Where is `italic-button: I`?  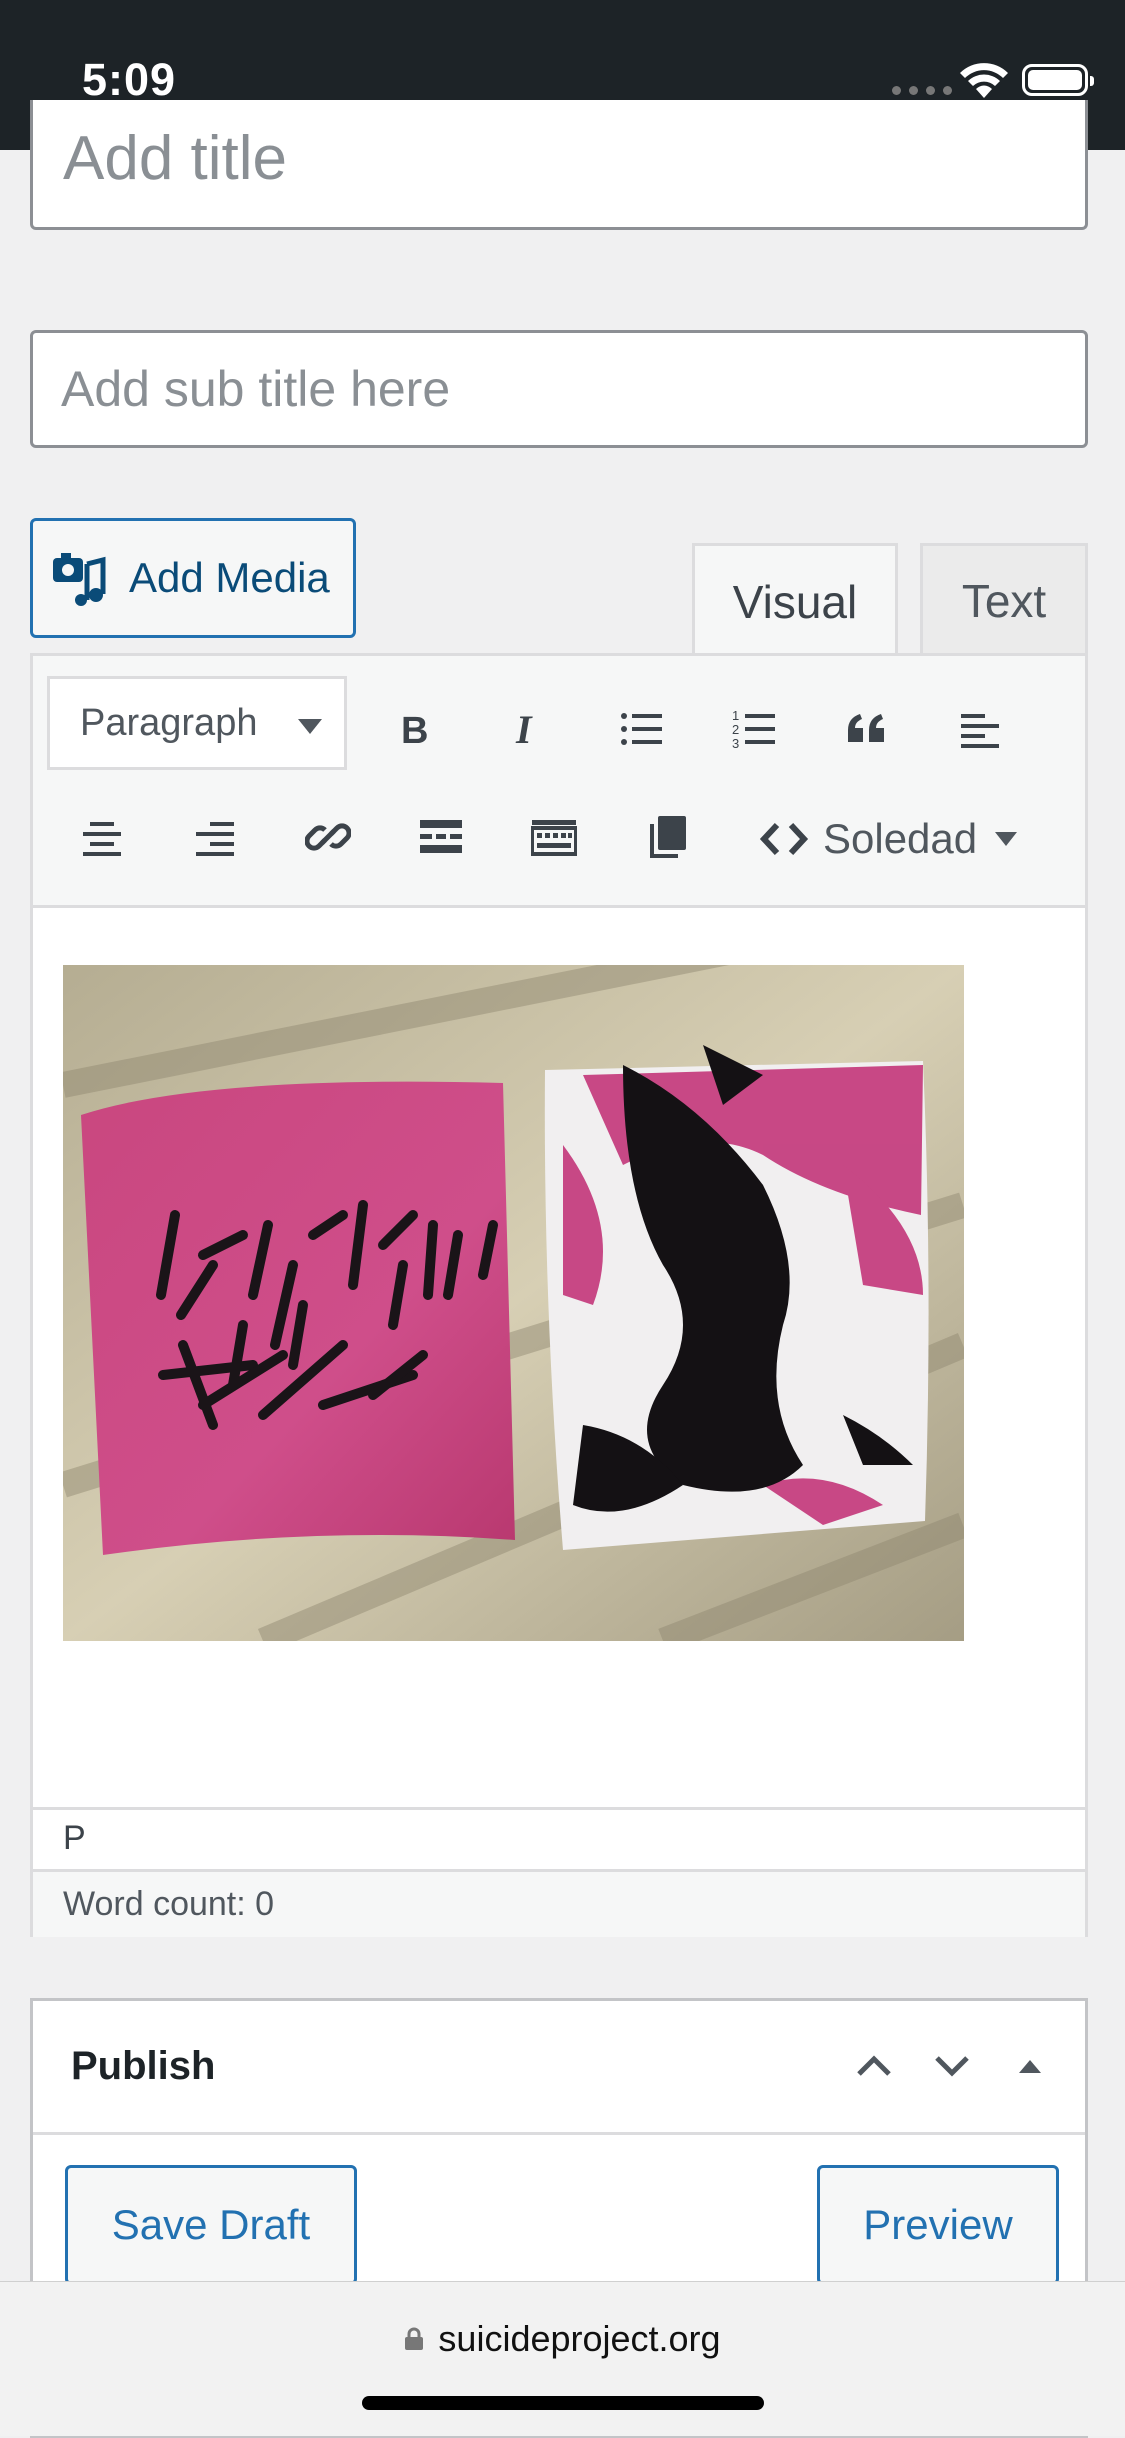 italic-button: I is located at coordinates (528, 729).